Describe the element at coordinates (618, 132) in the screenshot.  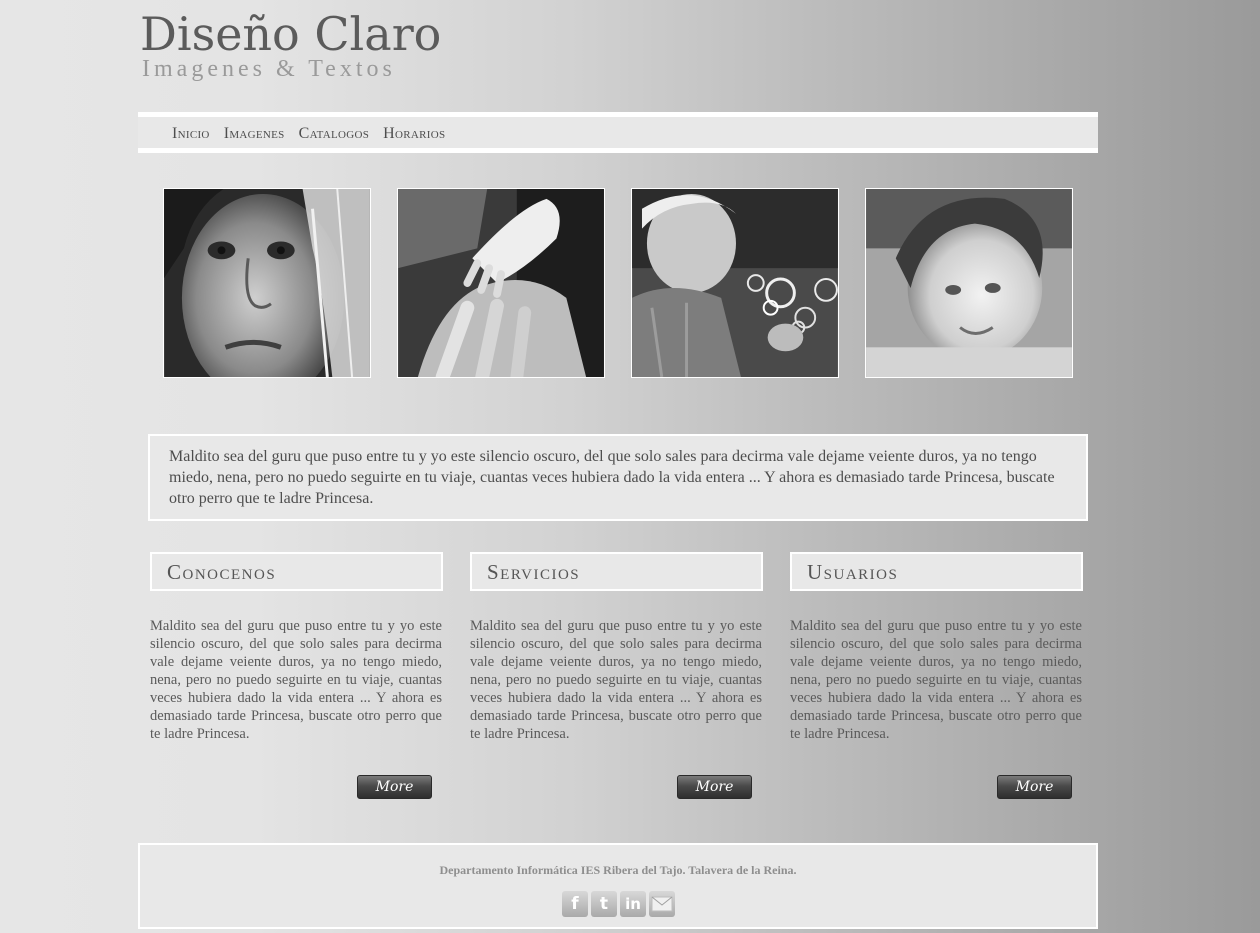
I see `main-nav: Inicio Imagenes Catalogos Horarios` at that location.